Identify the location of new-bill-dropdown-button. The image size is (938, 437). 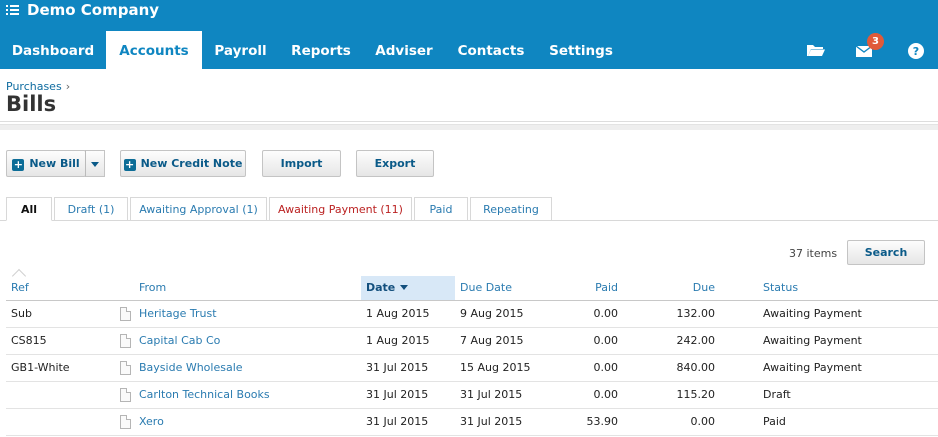
(95, 163).